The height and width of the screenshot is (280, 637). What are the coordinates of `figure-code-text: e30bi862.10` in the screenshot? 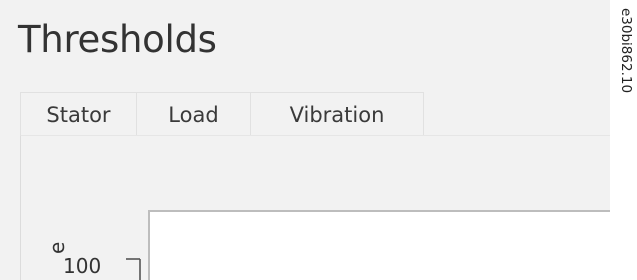 It's located at (626, 51).